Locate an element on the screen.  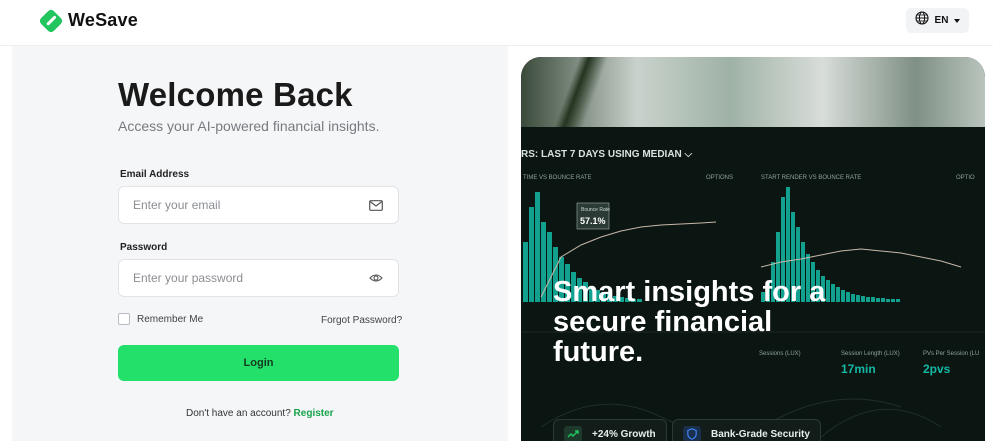
right-panel-options: OPTIO is located at coordinates (965, 178).